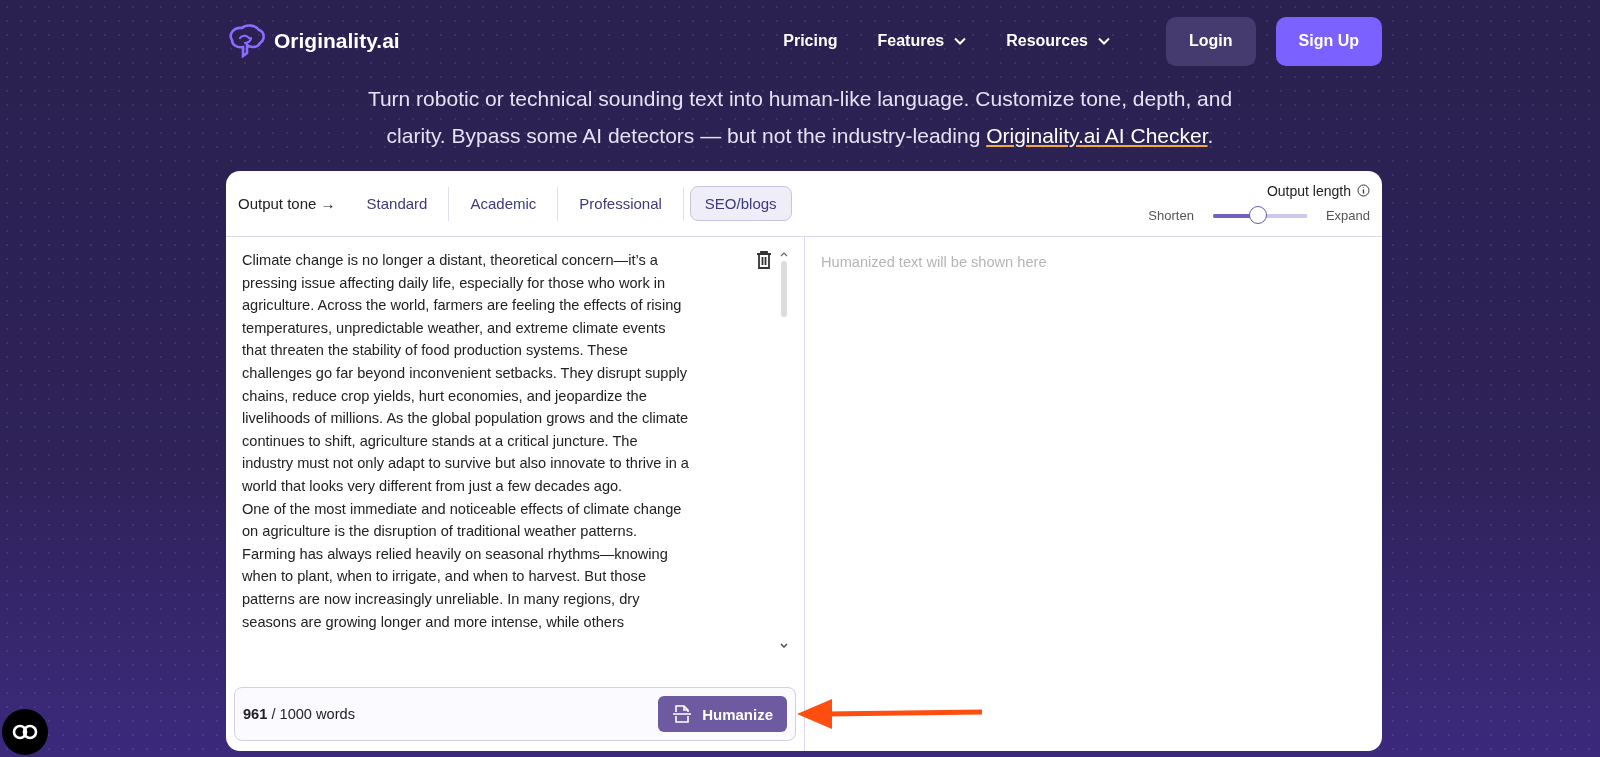  Describe the element at coordinates (466, 373) in the screenshot. I see `input-paragraph: Climate change is no longer a distant, theoretical concern—it’s a pressing issue affecting daily life, especially for those who work in agriculture. Across the world, farmers are feeling the effects of rising temperatures, unpredictable weather, and extreme climate events that threaten the stability of food production systems. These challenges go far beyond inconvenient setbacks. They disrupt supply chains, reduce crop yields, hurt economies, and jeopardize the livelihoods of millions. As the global population grows and the climate continues to shift, agriculture stands at a critical juncture. The industry must not only adapt to survive but also innovate to thrive in a world that looks very different from just a few decades ago.` at that location.